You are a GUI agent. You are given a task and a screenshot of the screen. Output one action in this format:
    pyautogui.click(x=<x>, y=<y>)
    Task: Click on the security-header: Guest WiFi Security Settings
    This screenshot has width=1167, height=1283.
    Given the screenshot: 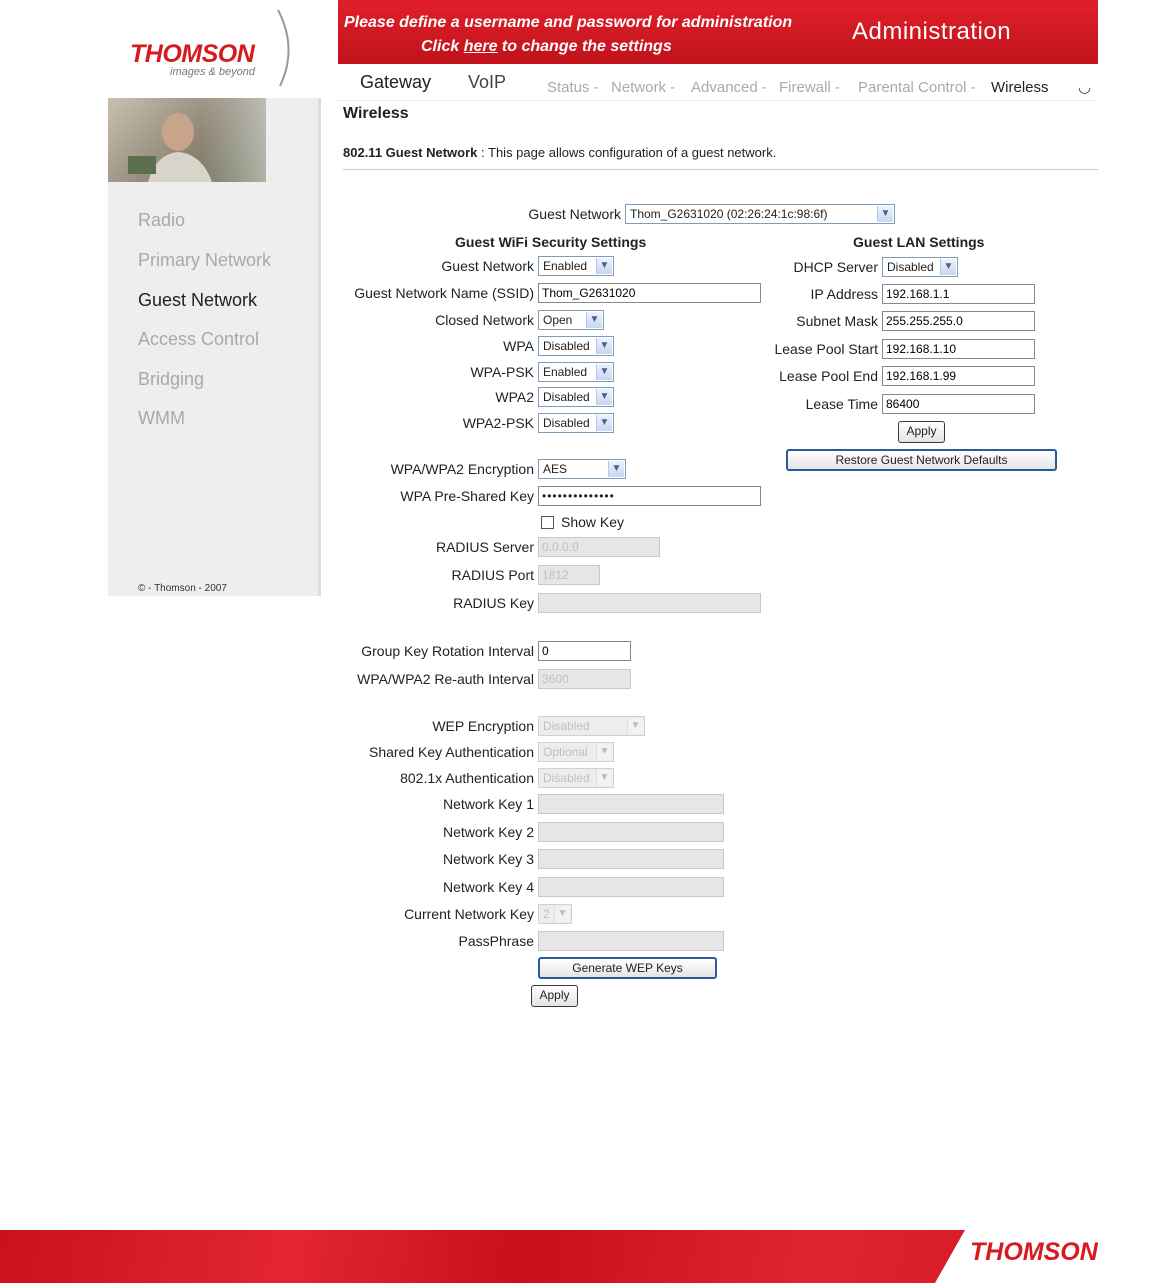 What is the action you would take?
    pyautogui.click(x=551, y=242)
    